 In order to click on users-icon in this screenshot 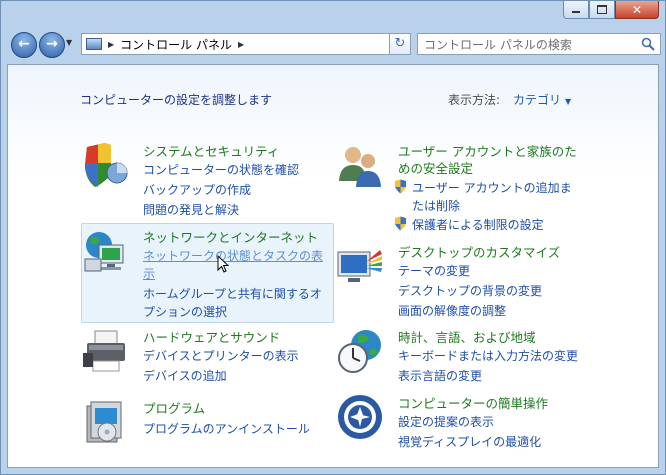, I will do `click(360, 165)`.